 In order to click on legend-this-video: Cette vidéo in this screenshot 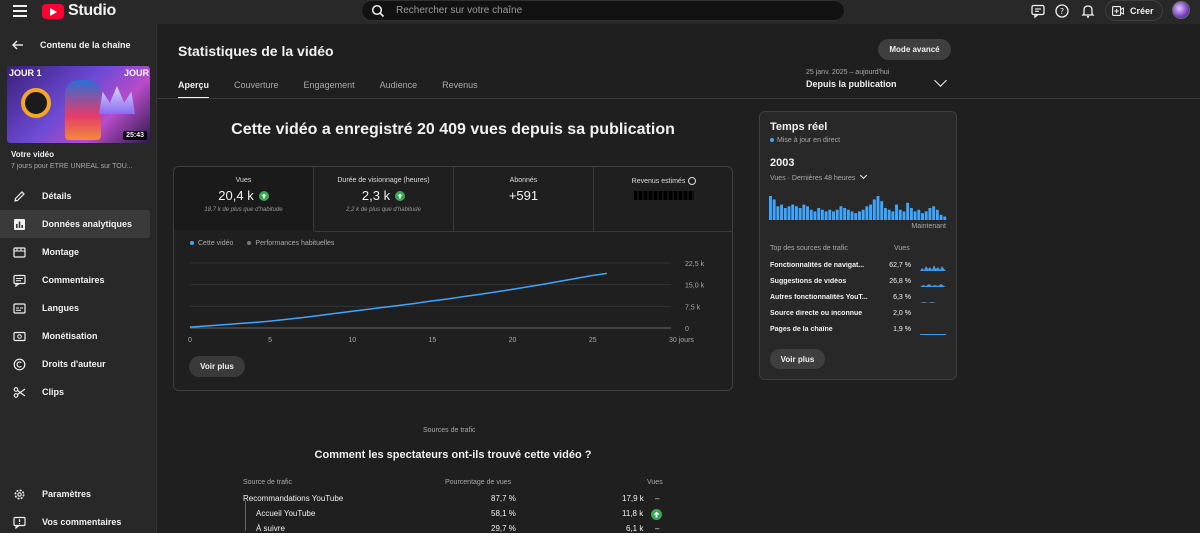, I will do `click(211, 243)`.